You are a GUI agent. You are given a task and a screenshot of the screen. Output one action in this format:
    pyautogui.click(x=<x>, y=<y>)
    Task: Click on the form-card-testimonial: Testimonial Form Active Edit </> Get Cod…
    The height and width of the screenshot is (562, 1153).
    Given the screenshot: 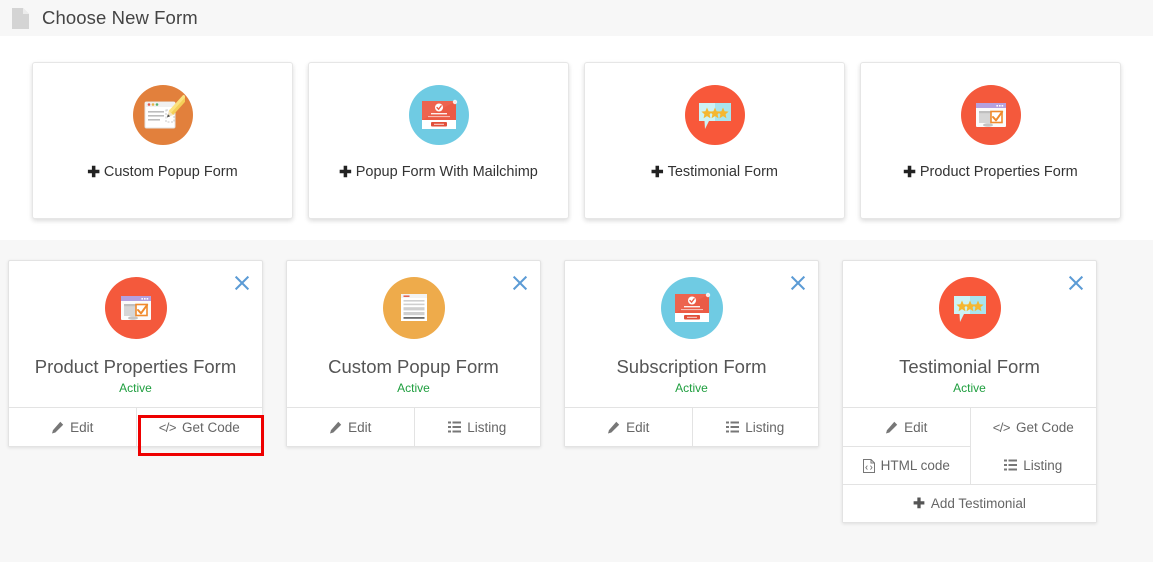 What is the action you would take?
    pyautogui.click(x=969, y=392)
    